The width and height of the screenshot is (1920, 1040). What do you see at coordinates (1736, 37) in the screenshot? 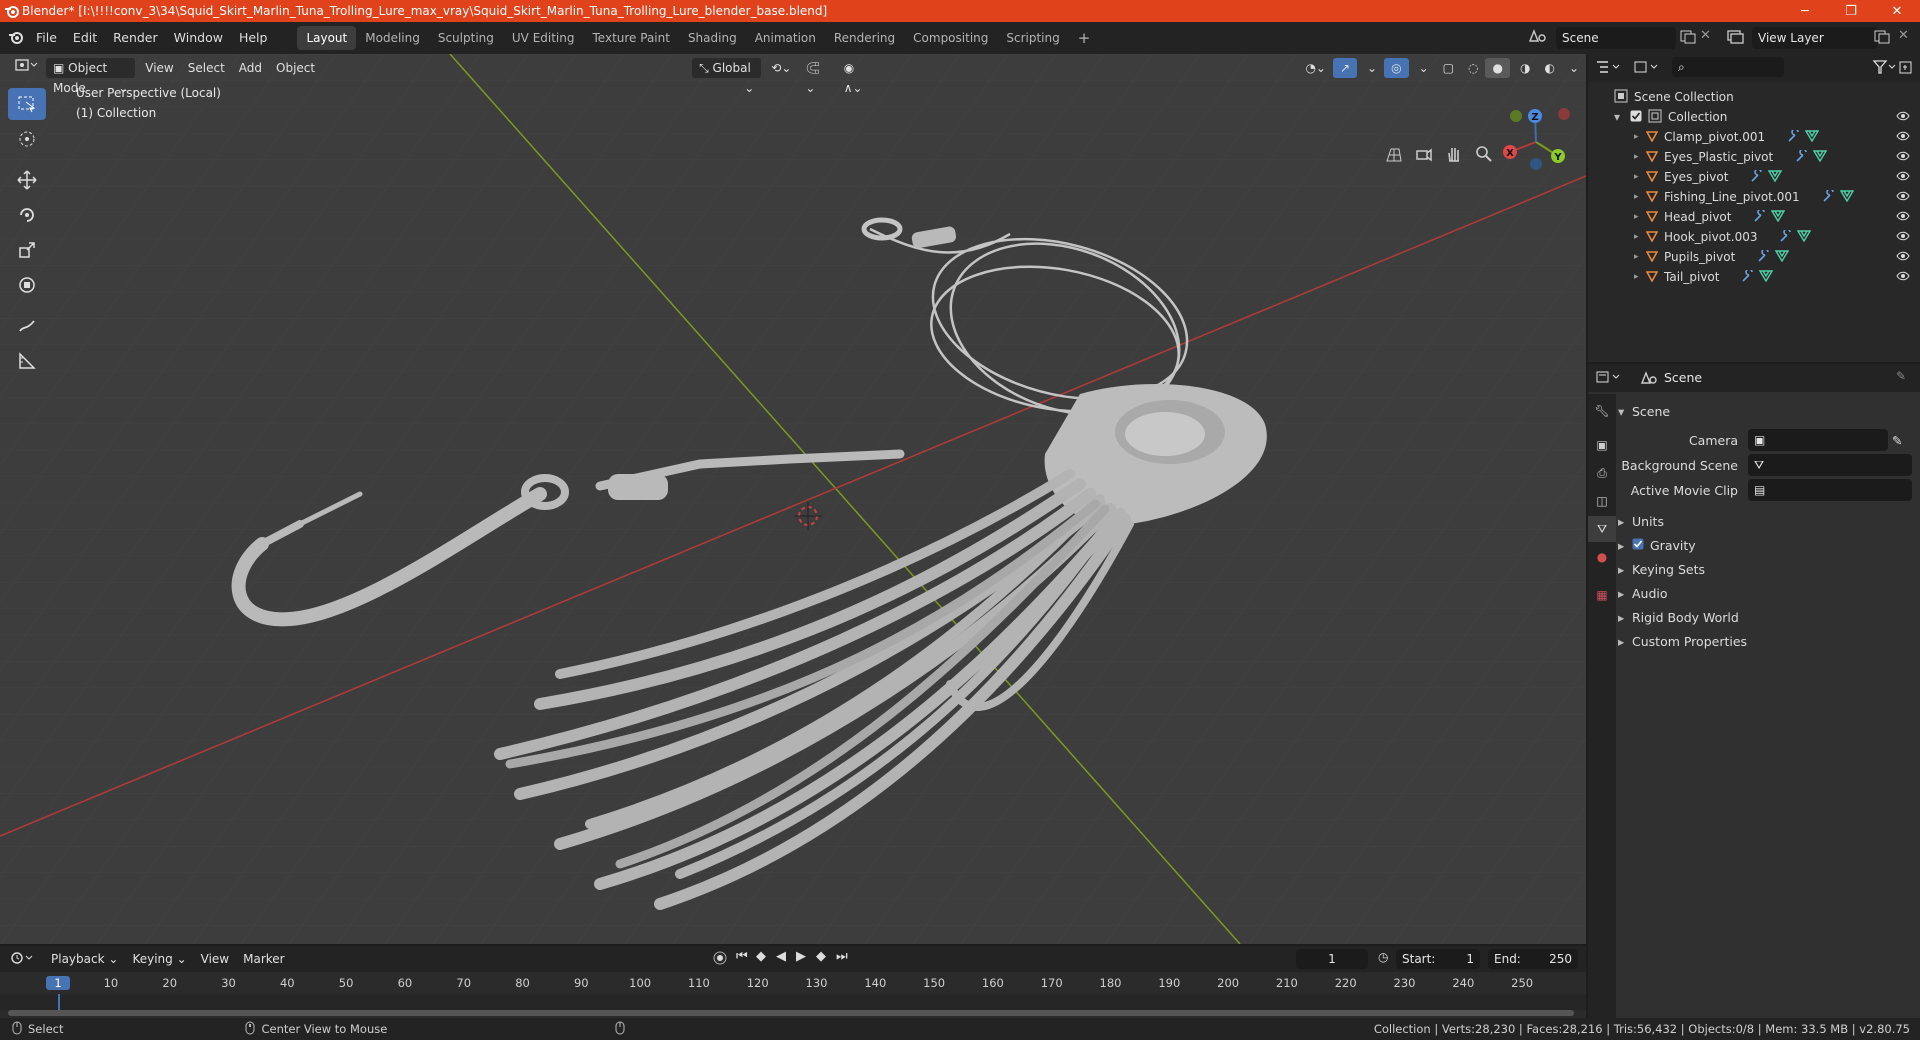
I see `view-layer-icon` at bounding box center [1736, 37].